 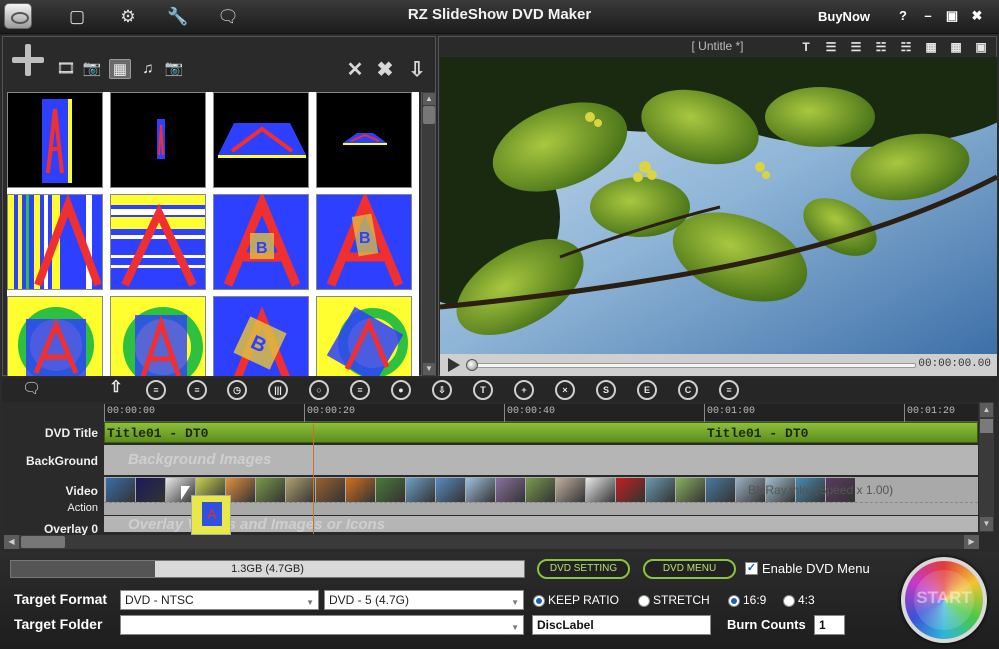 What do you see at coordinates (844, 16) in the screenshot?
I see `buy-now-button: BuyNow` at bounding box center [844, 16].